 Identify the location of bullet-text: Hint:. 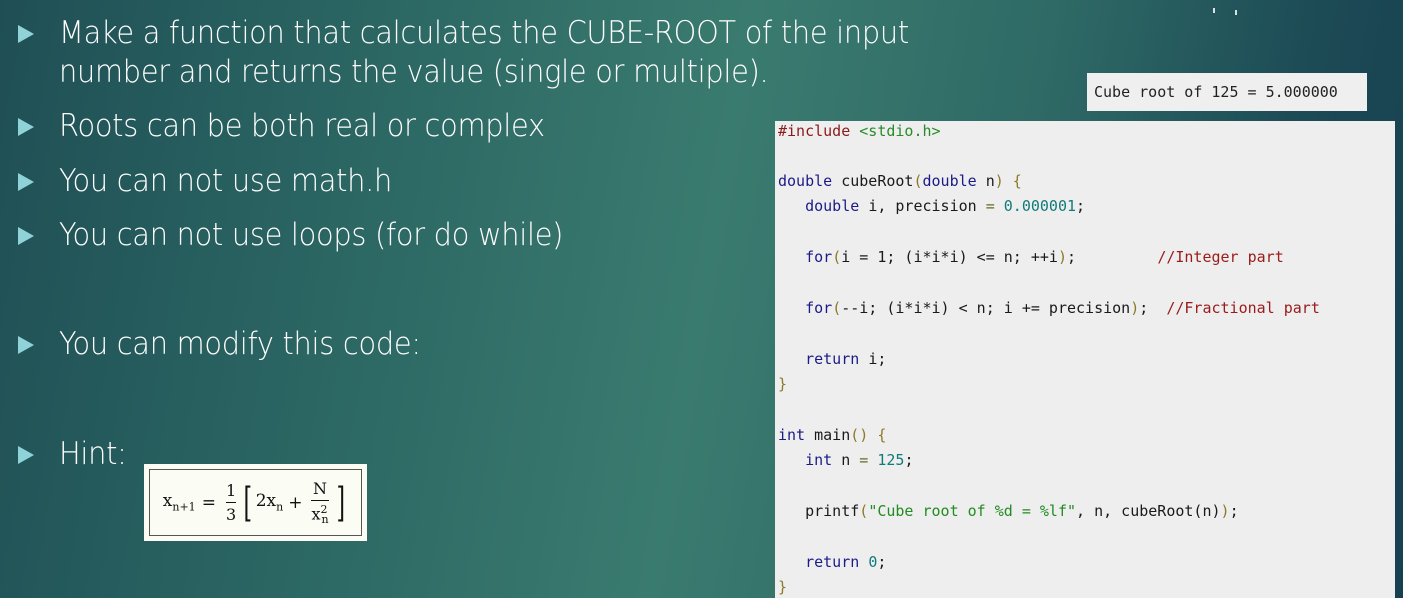
(93, 454).